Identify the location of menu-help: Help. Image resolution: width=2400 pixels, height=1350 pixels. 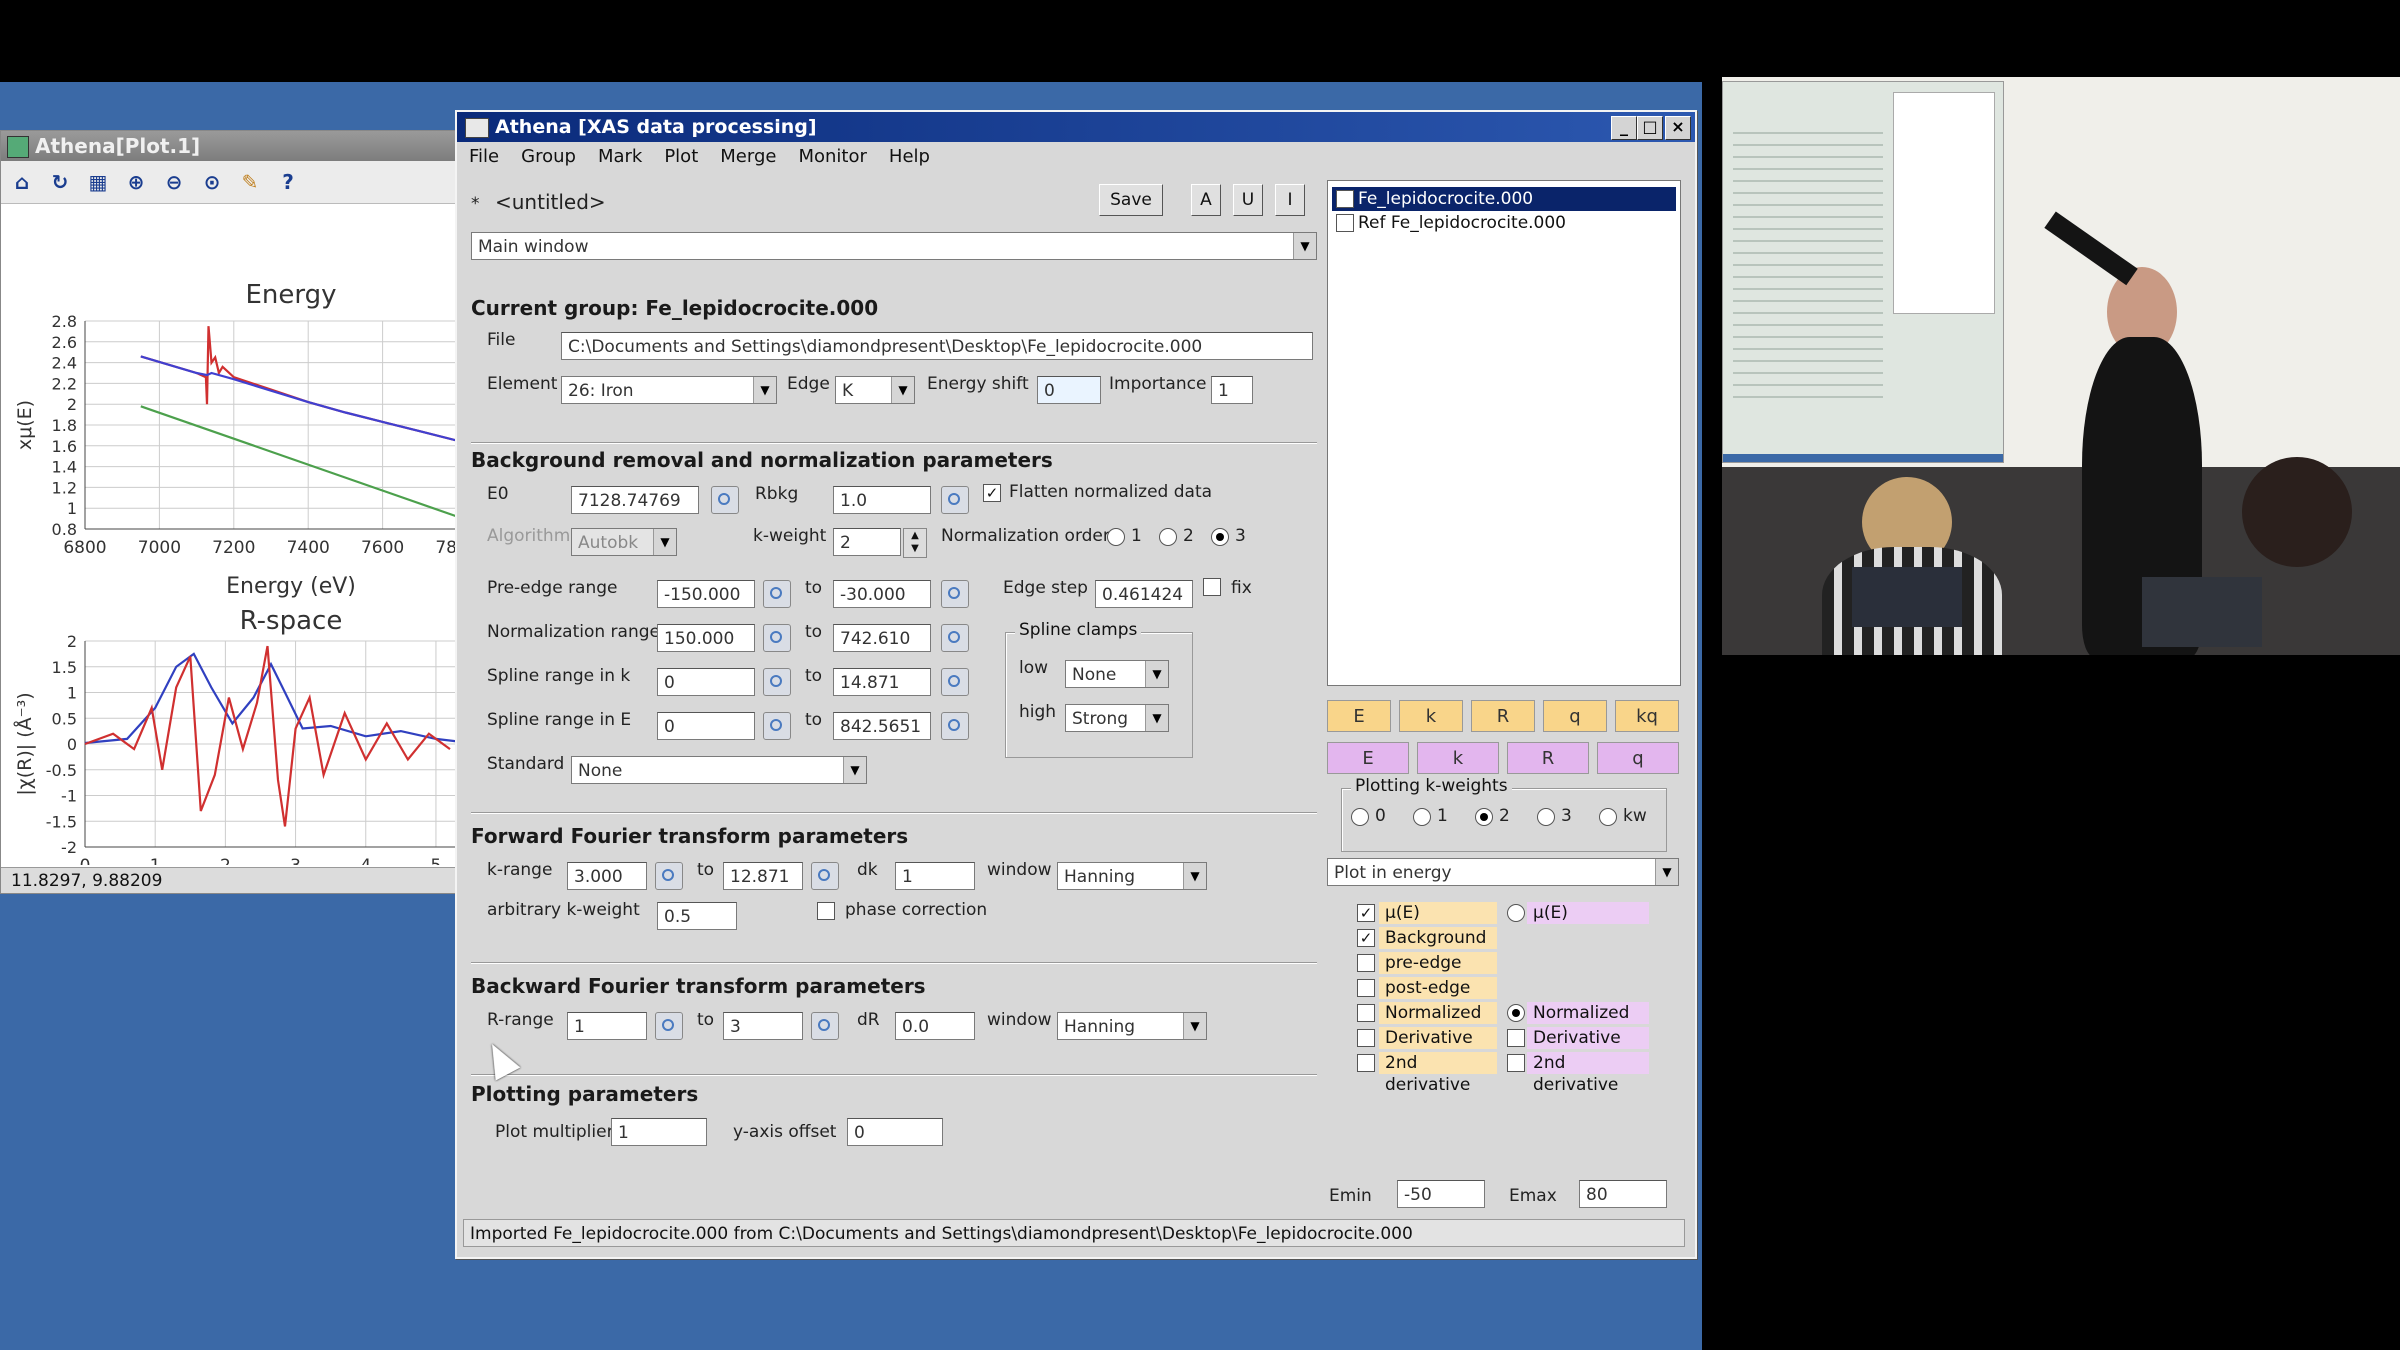
(909, 157).